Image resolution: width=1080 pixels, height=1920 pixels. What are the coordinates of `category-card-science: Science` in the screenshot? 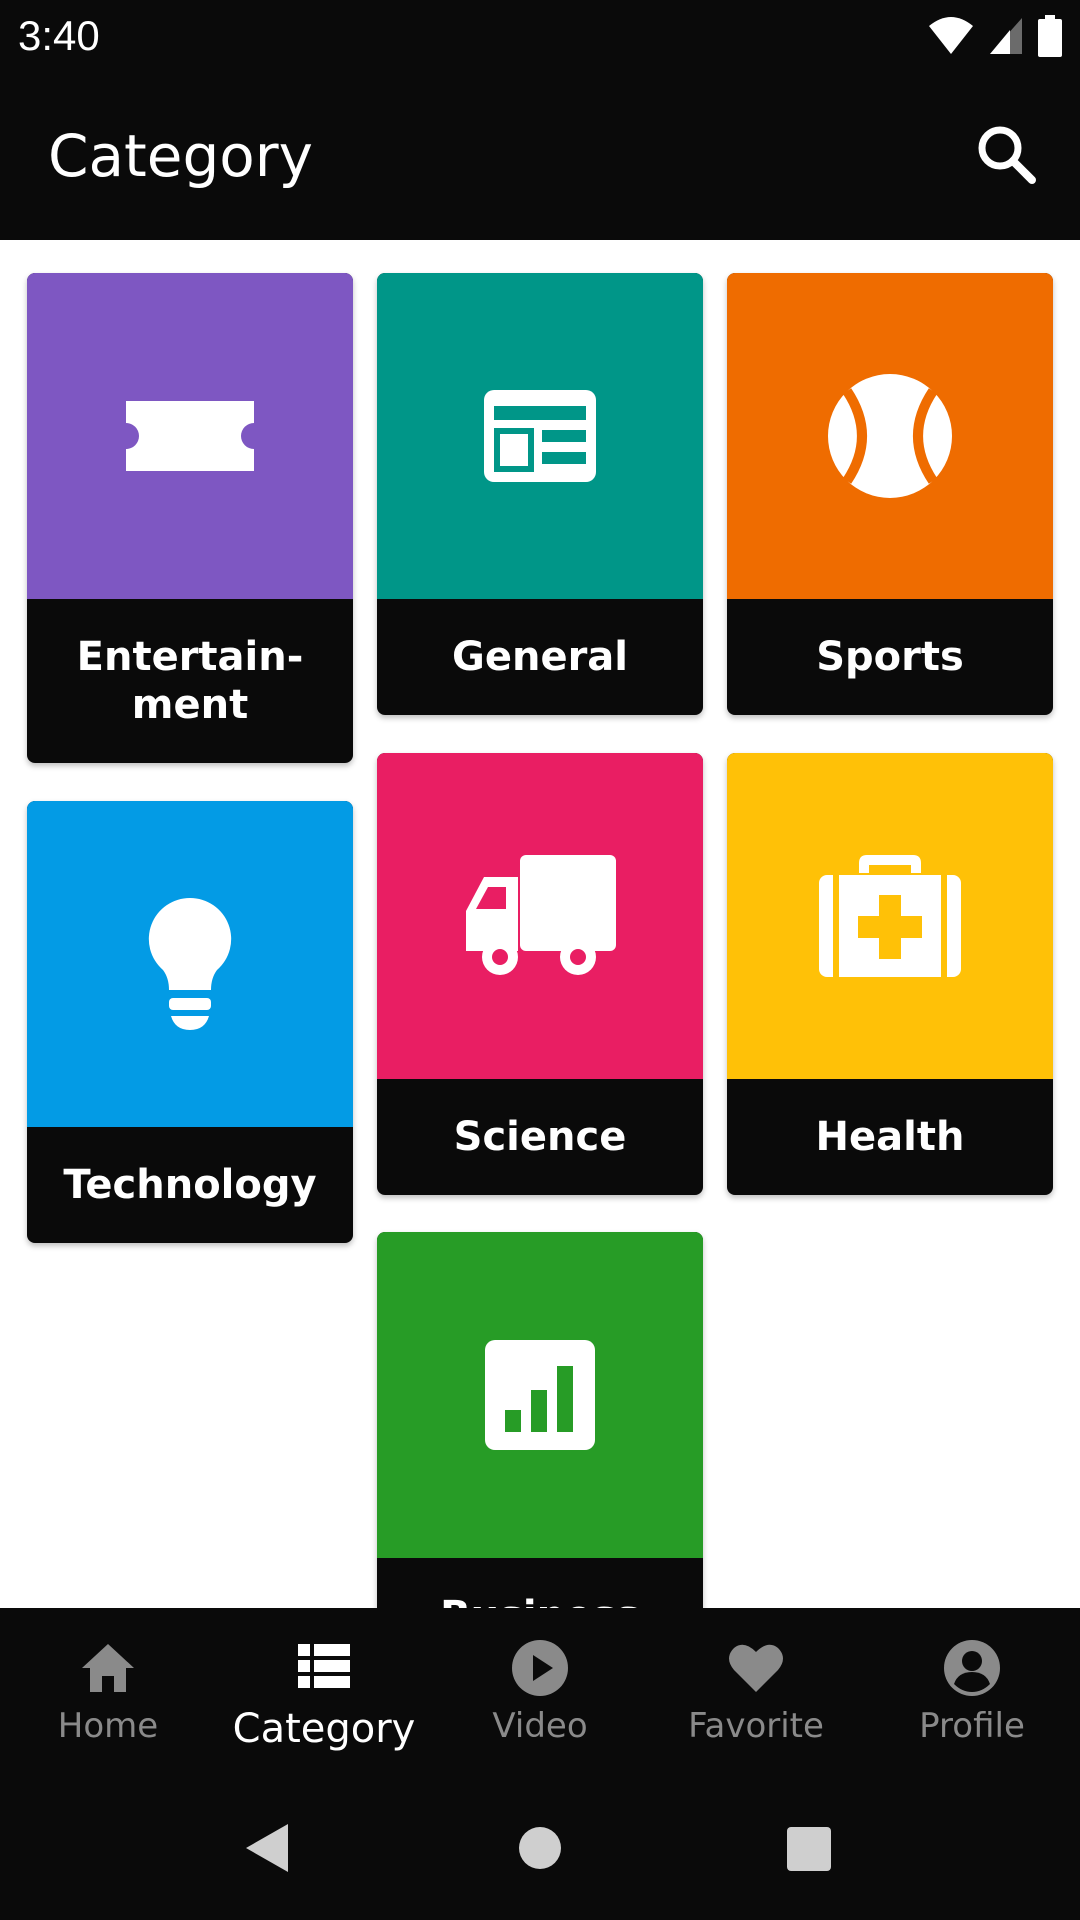 It's located at (540, 974).